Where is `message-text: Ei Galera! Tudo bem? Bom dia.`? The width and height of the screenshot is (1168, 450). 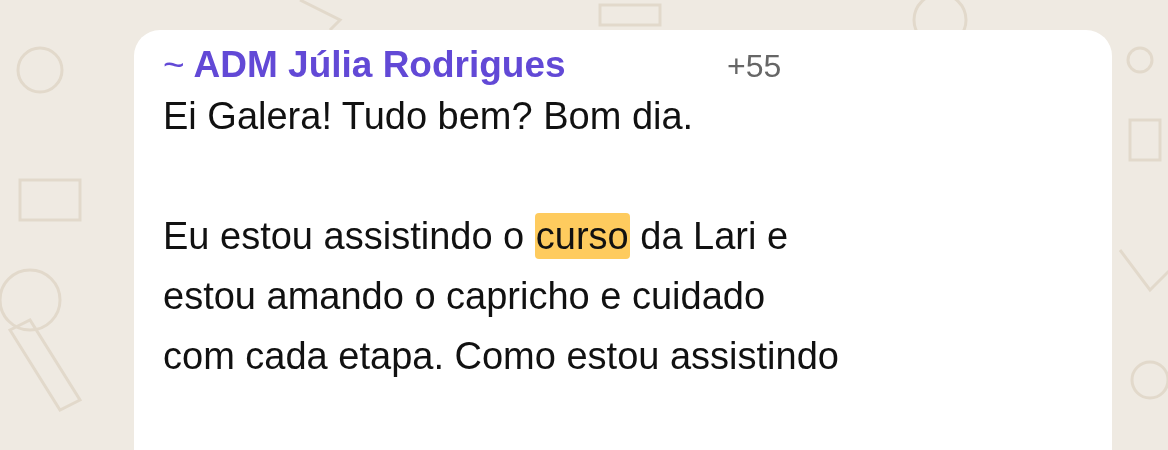 message-text: Ei Galera! Tudo bem? Bom dia. is located at coordinates (429, 116).